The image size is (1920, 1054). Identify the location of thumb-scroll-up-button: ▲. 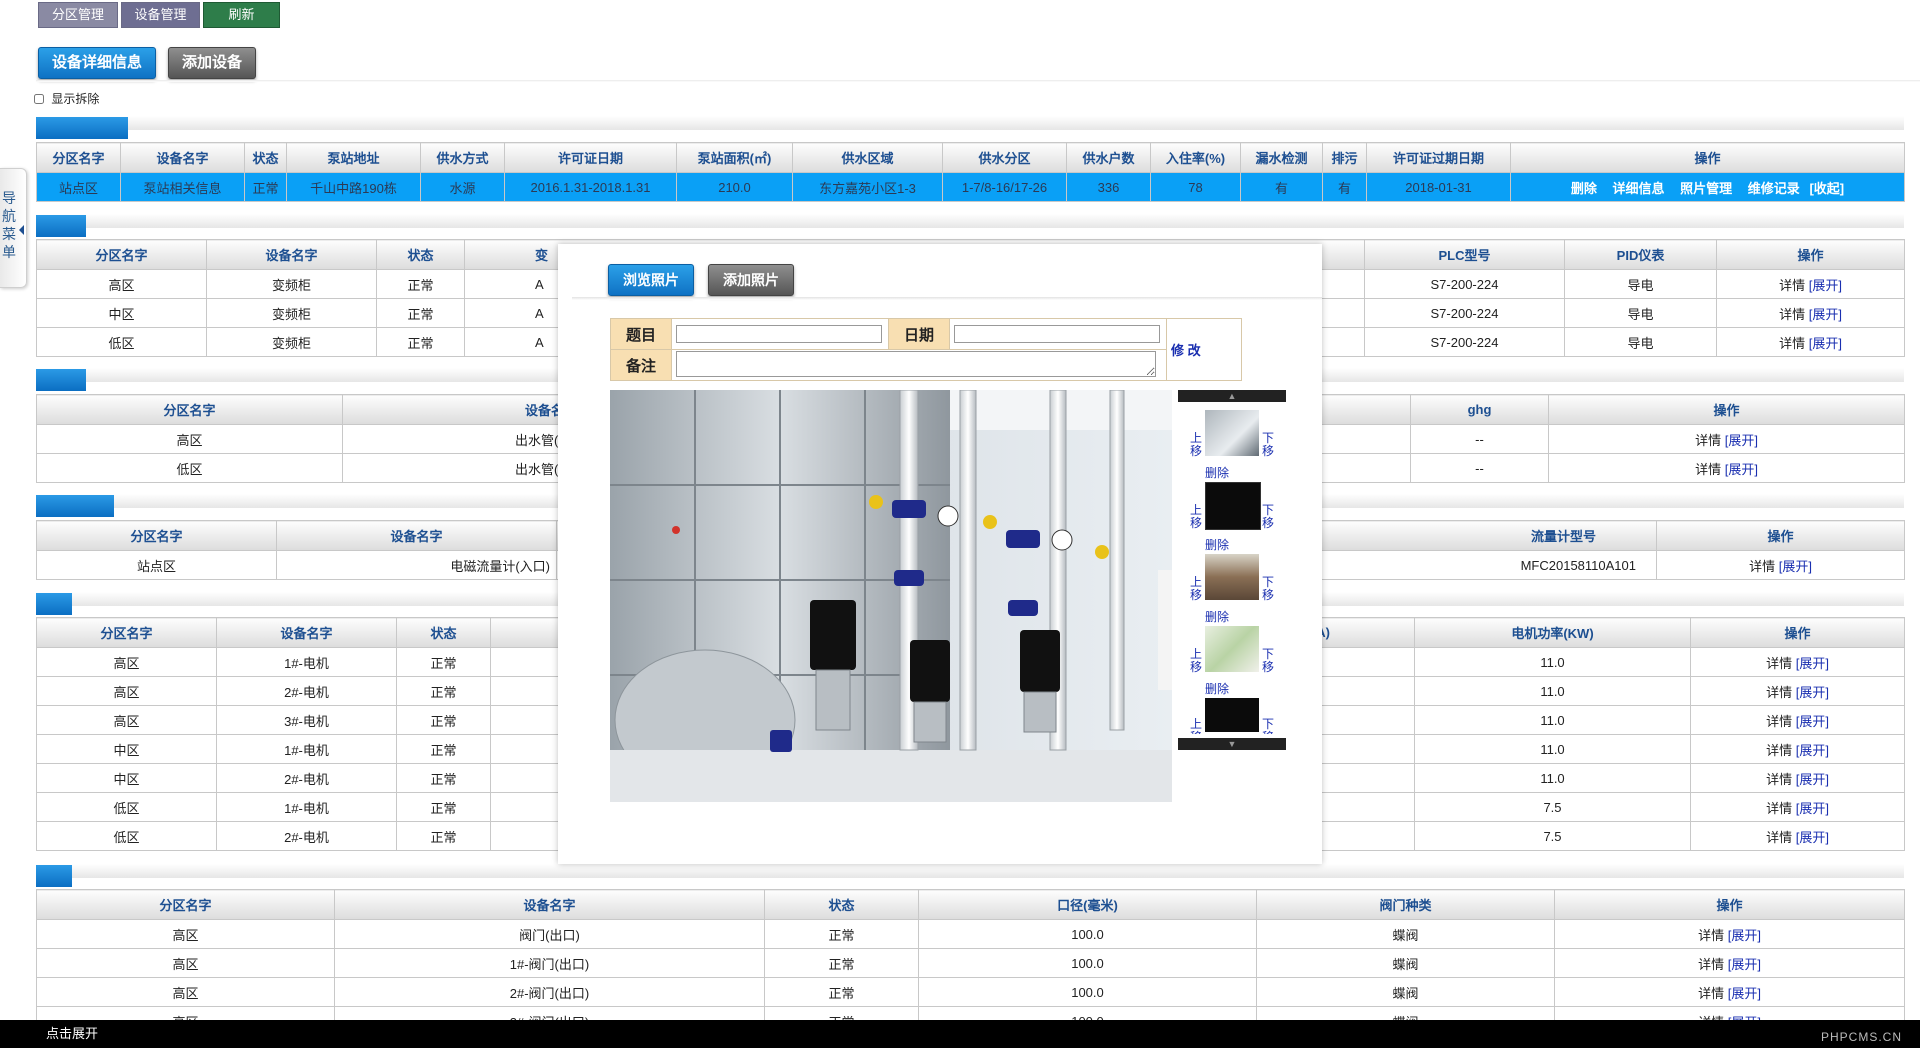
(1232, 396).